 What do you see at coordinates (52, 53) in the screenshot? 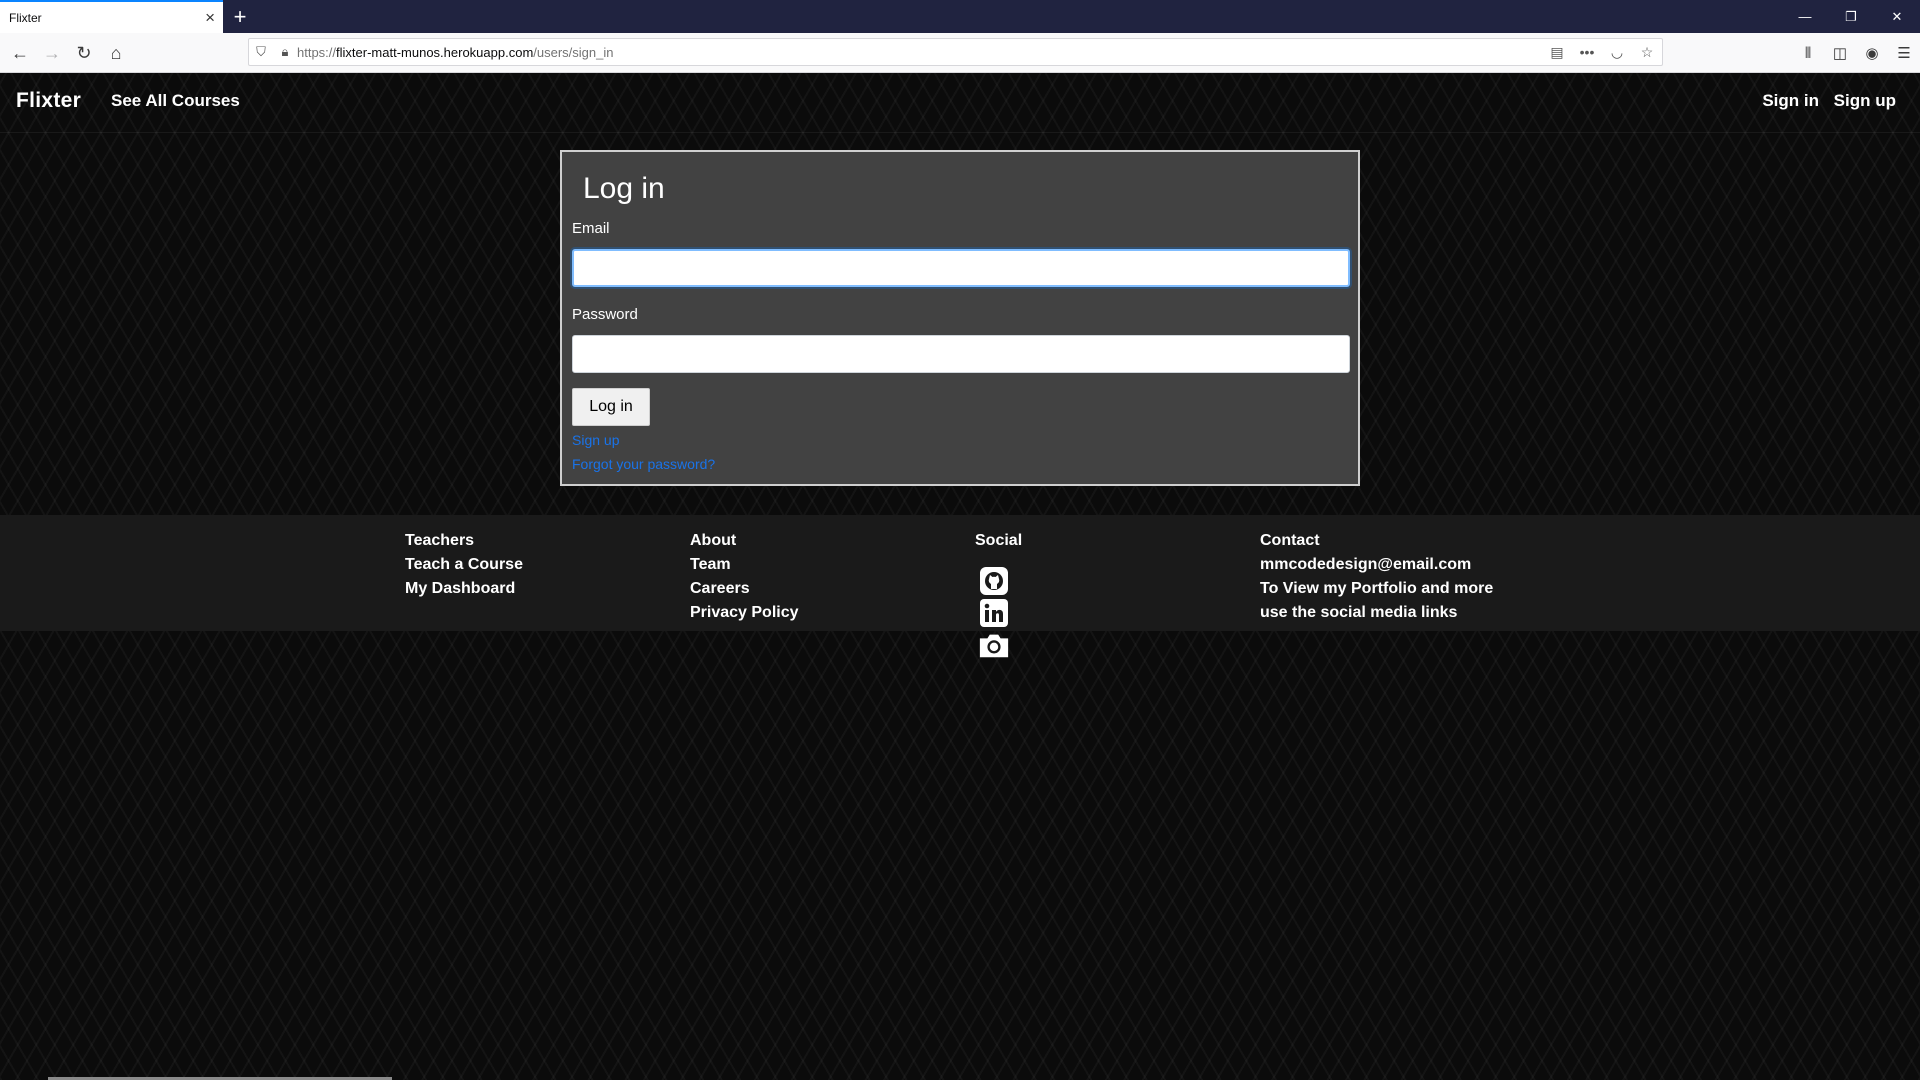
I see `forward-icon: →` at bounding box center [52, 53].